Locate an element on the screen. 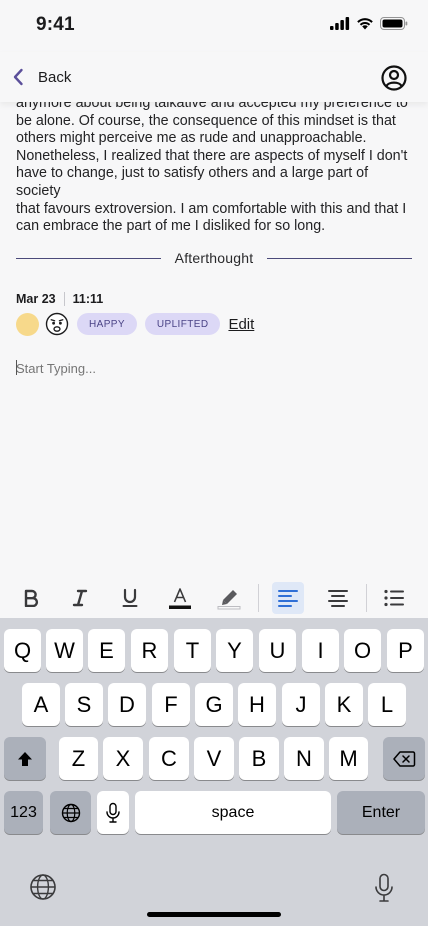  key-k: K is located at coordinates (344, 704).